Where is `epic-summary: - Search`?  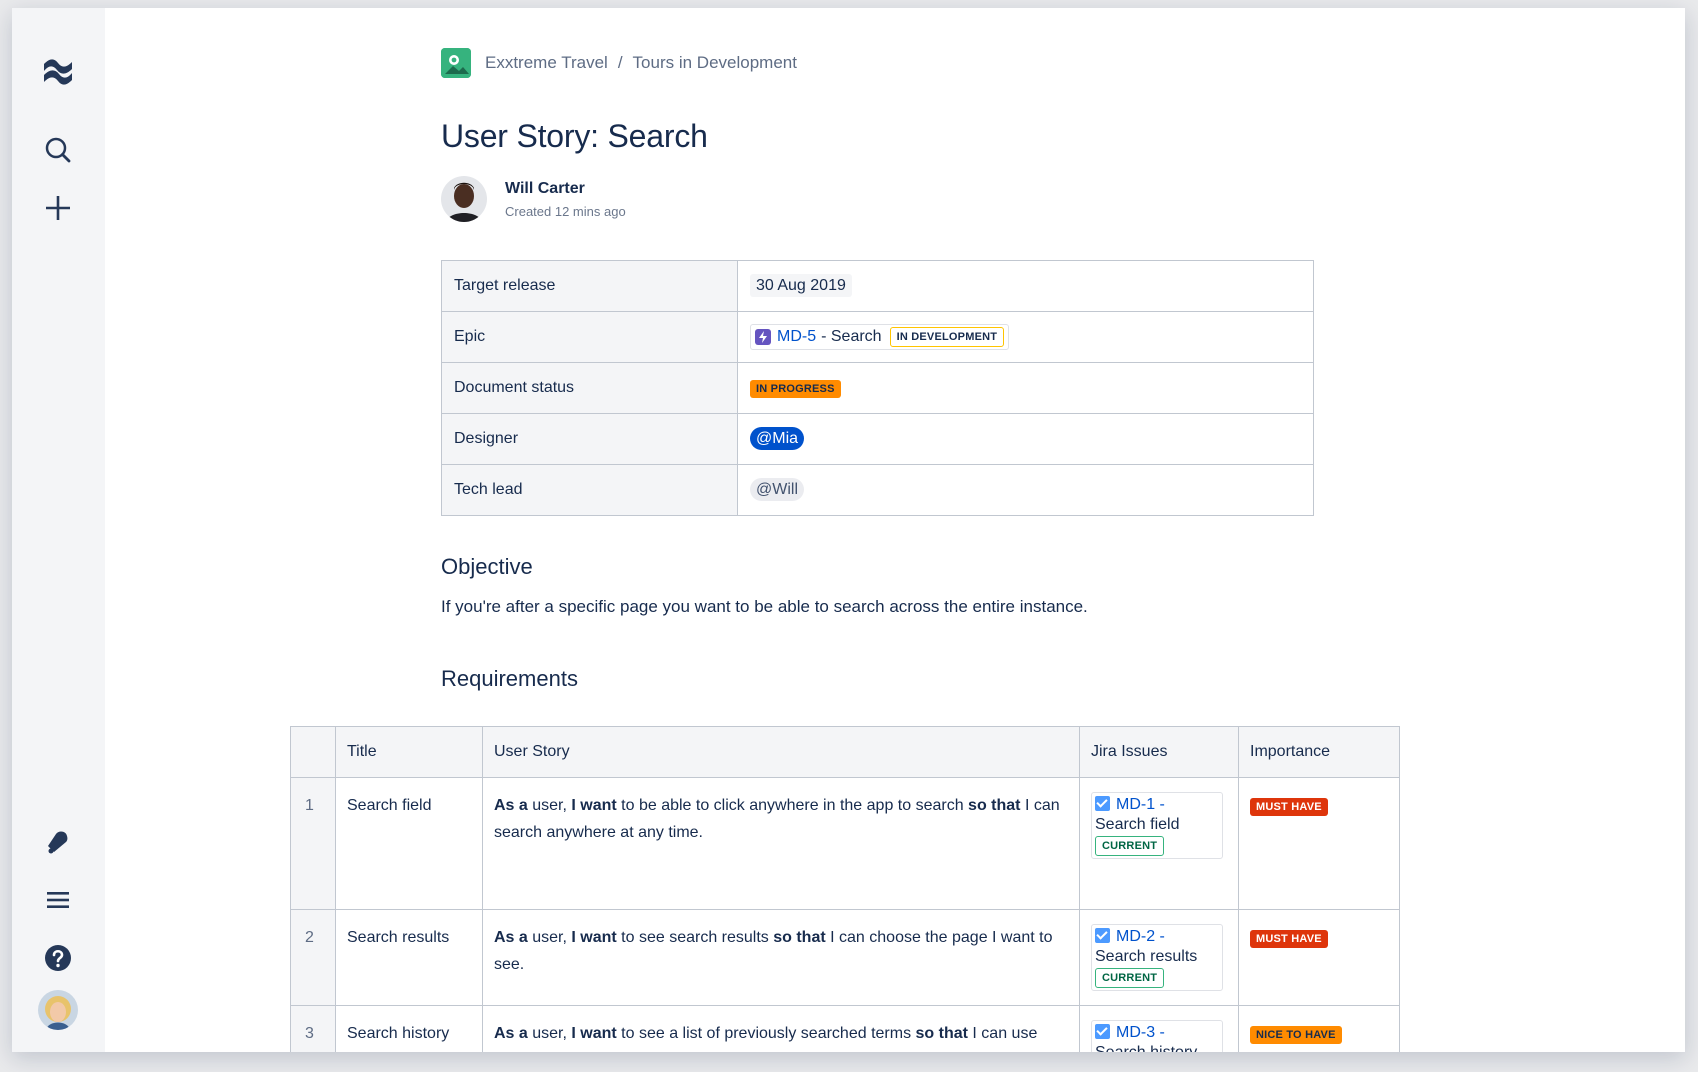
epic-summary: - Search is located at coordinates (851, 336).